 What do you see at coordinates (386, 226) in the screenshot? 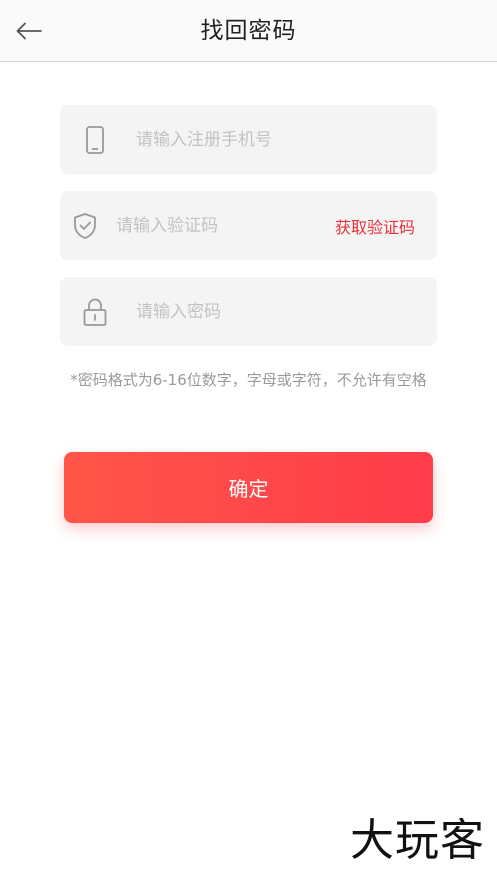
I see `get-code-button: 获取验证码` at bounding box center [386, 226].